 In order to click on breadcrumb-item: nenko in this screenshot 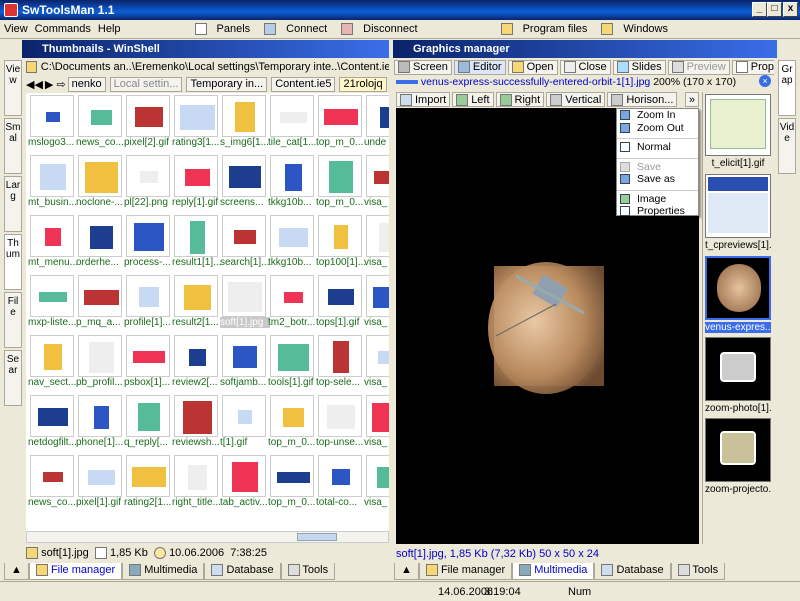, I will do `click(86, 84)`.